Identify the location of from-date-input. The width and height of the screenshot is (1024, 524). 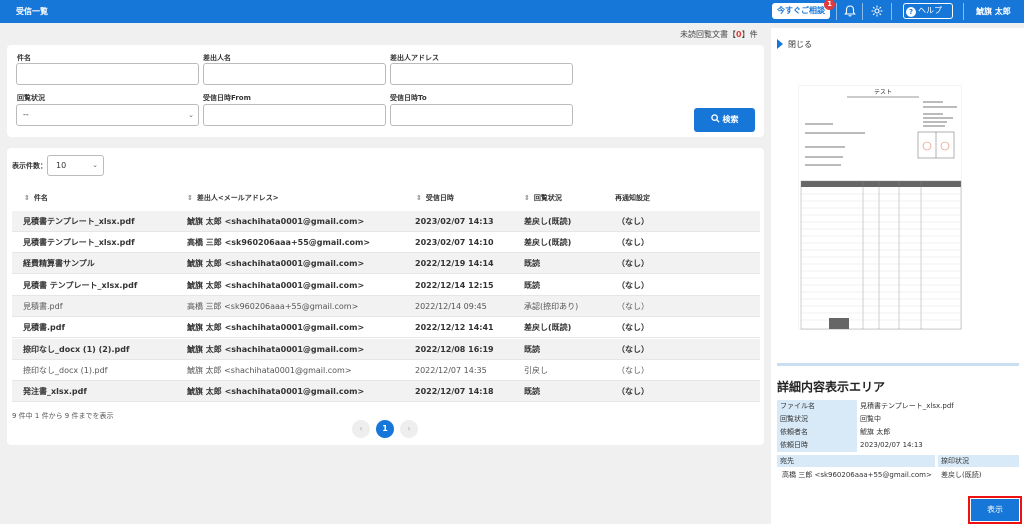
(294, 115).